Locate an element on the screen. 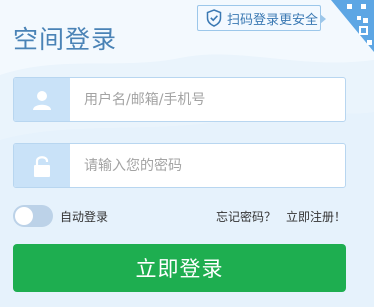  username-input is located at coordinates (213, 99).